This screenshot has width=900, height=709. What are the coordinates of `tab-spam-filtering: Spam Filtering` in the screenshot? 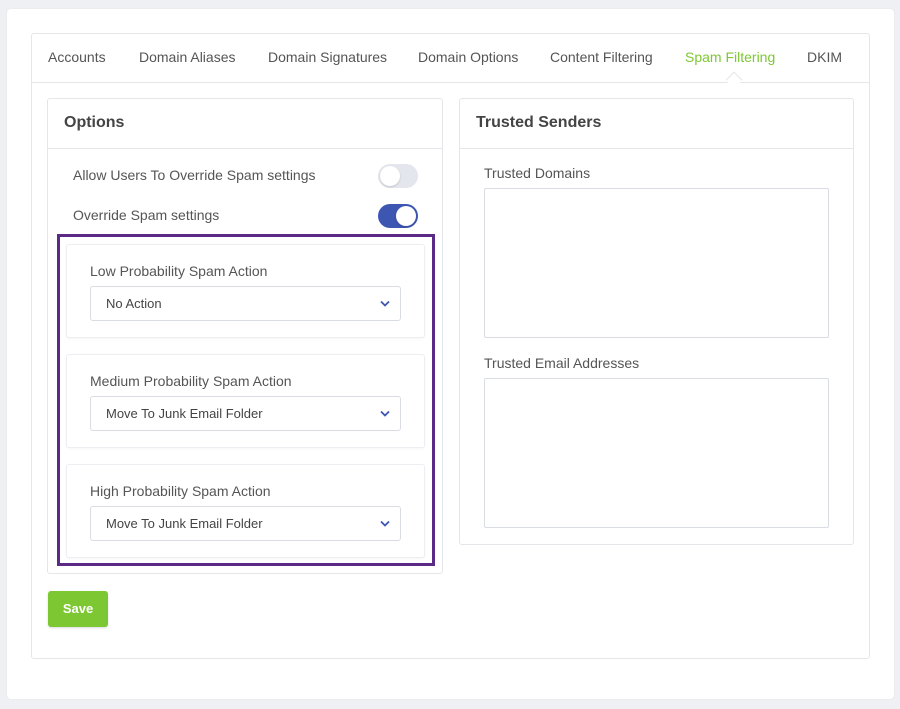 It's located at (730, 57).